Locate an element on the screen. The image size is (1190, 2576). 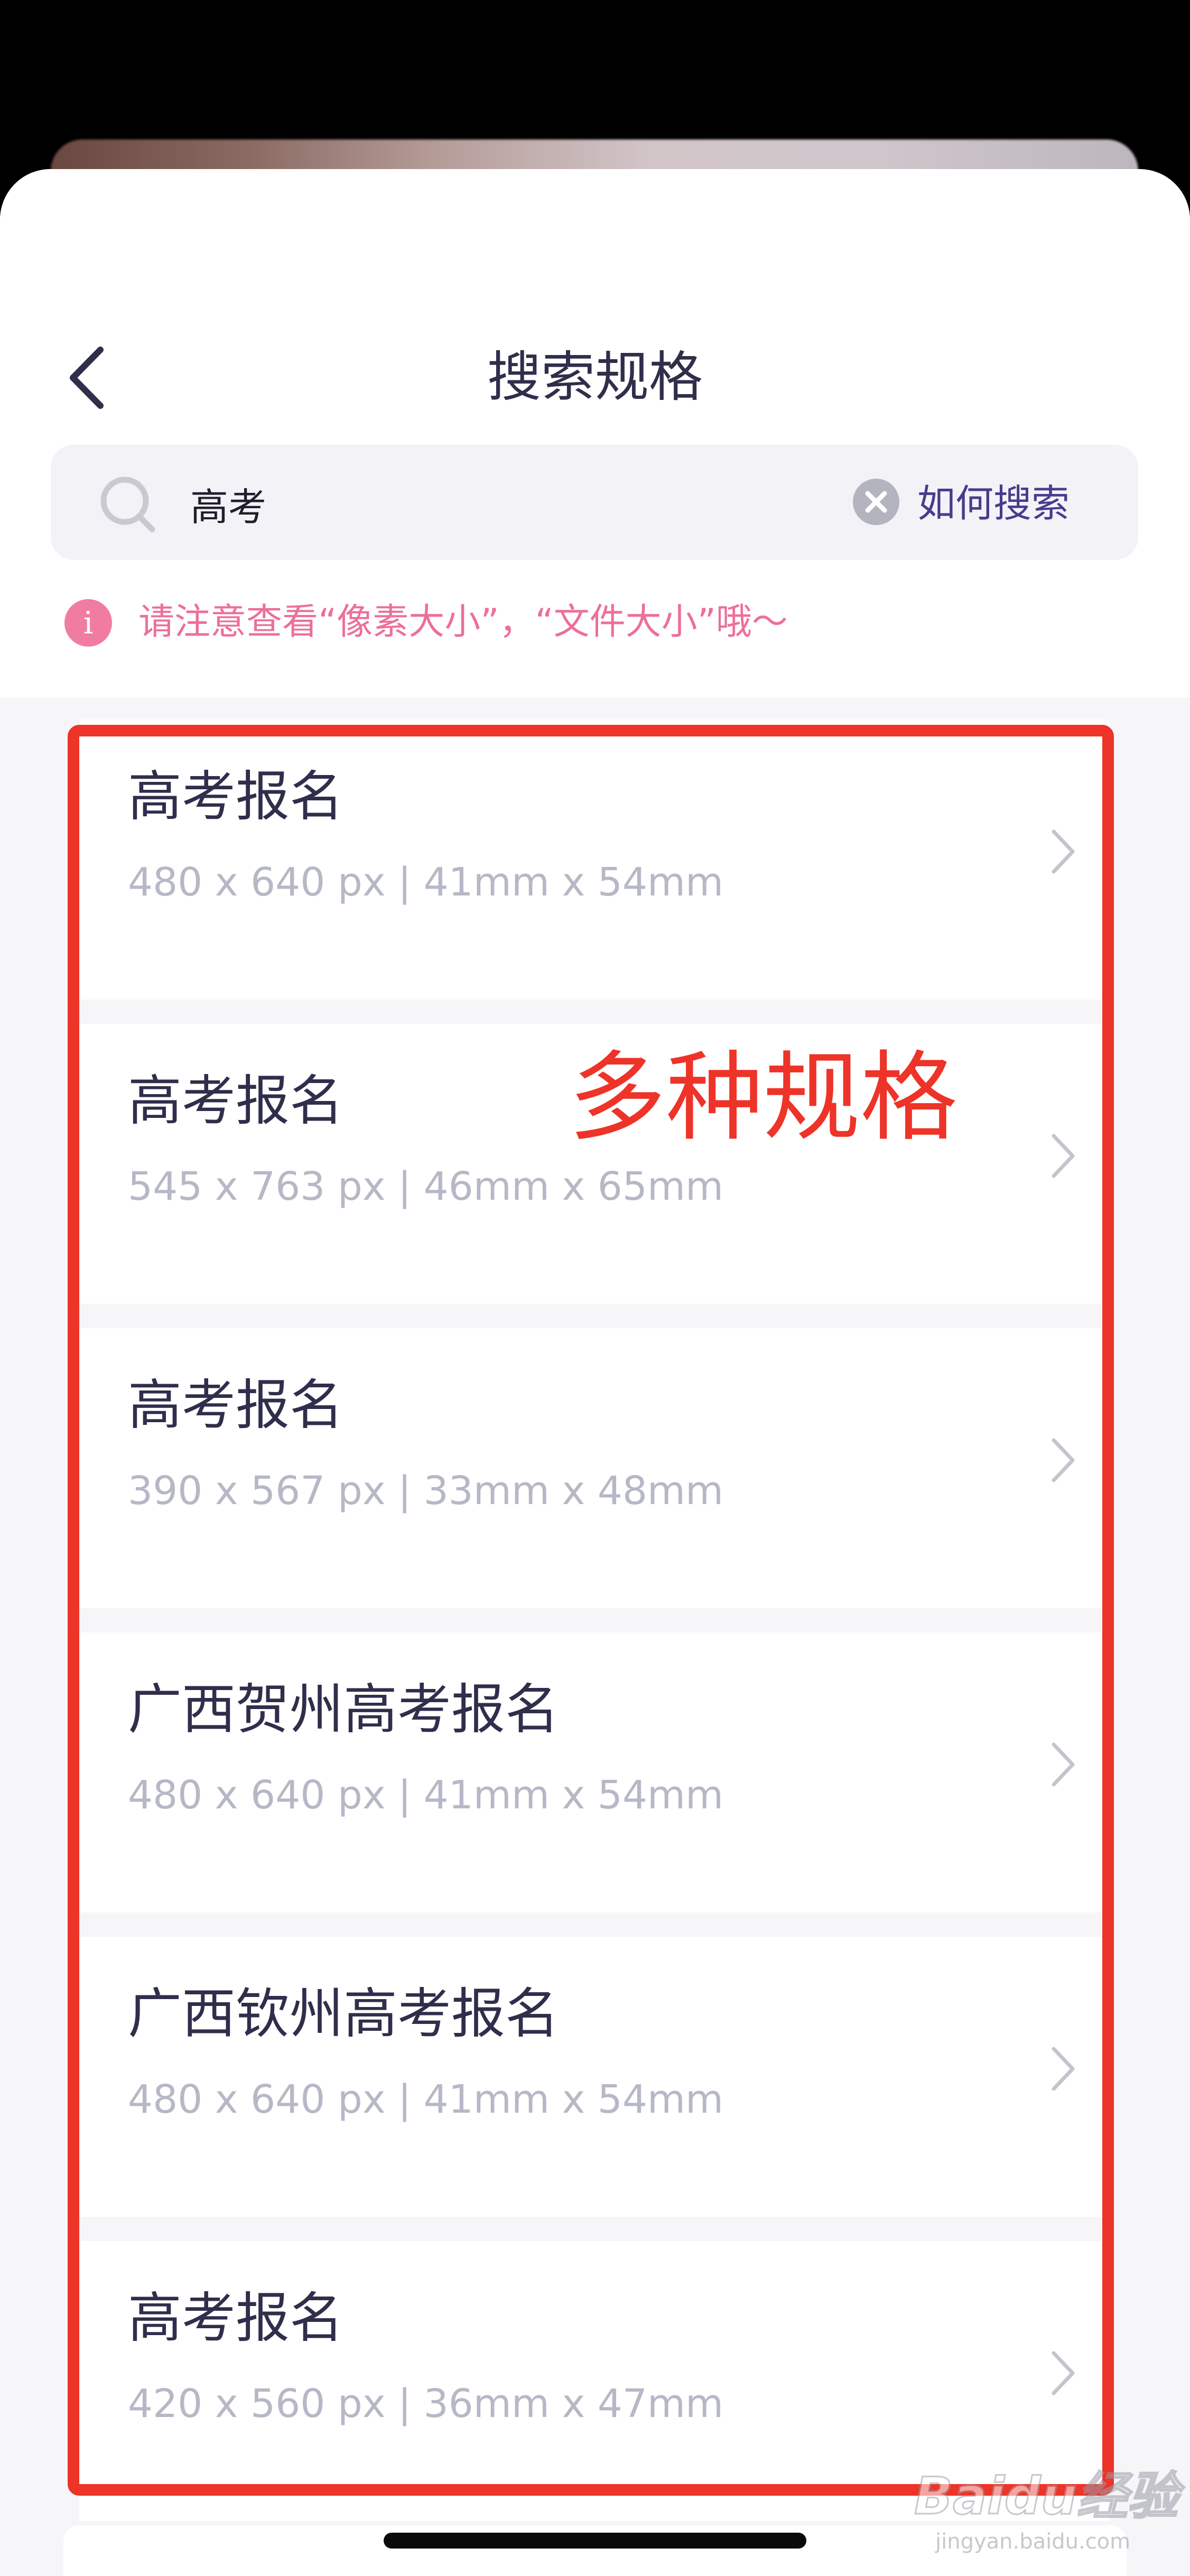
how-to-search-link: 如何搜索 is located at coordinates (993, 503).